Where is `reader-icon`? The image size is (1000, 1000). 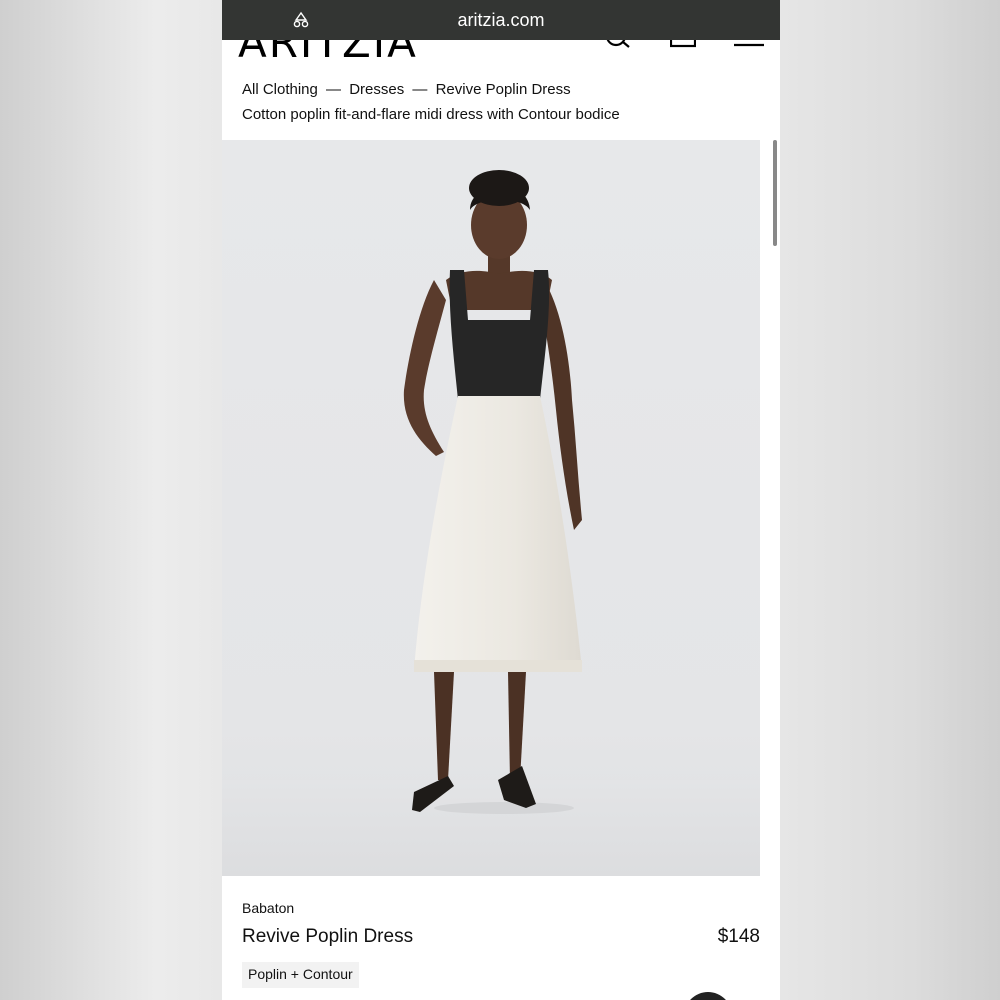
reader-icon is located at coordinates (301, 20).